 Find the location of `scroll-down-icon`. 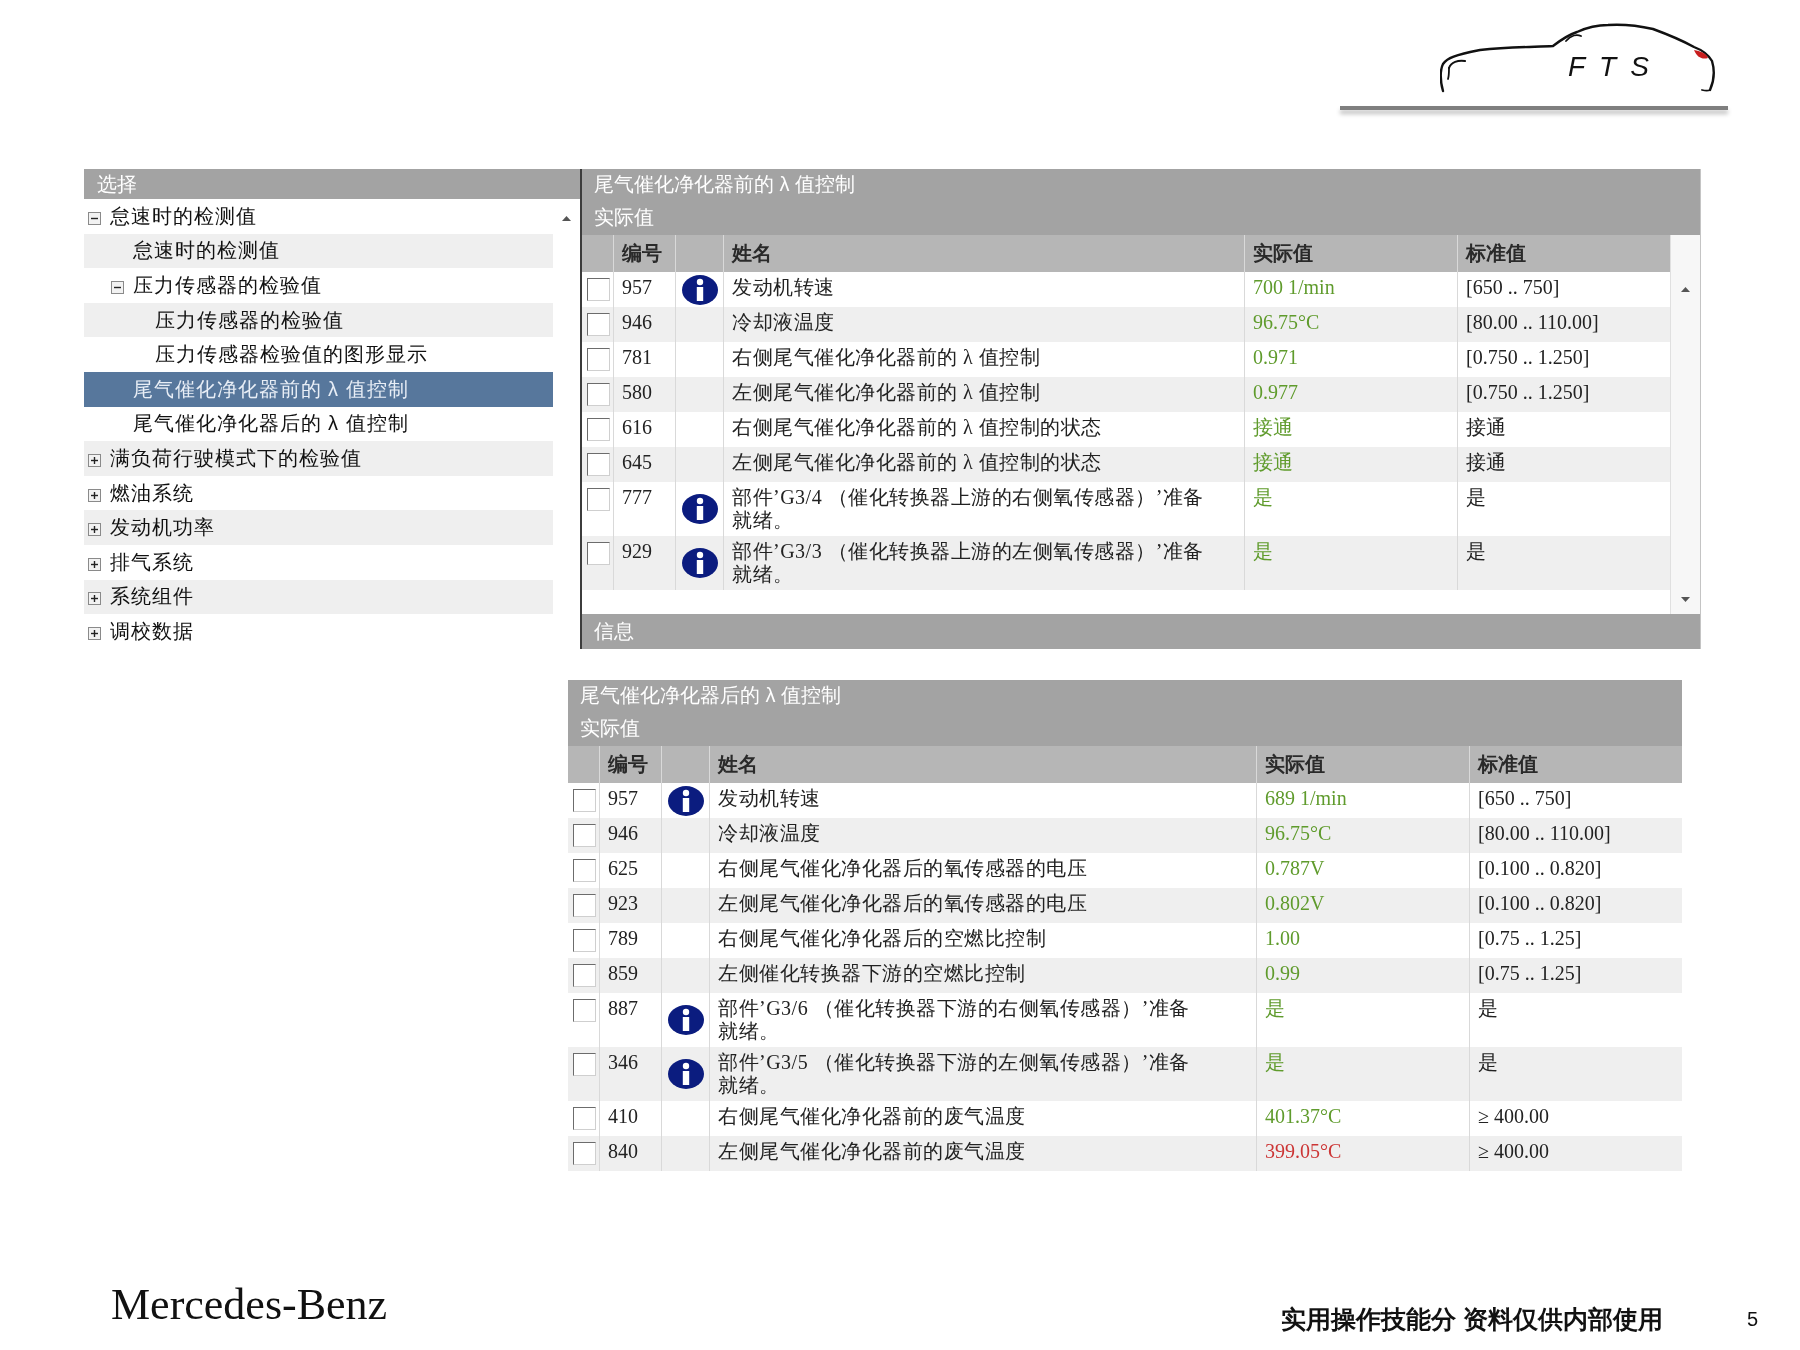

scroll-down-icon is located at coordinates (1685, 599).